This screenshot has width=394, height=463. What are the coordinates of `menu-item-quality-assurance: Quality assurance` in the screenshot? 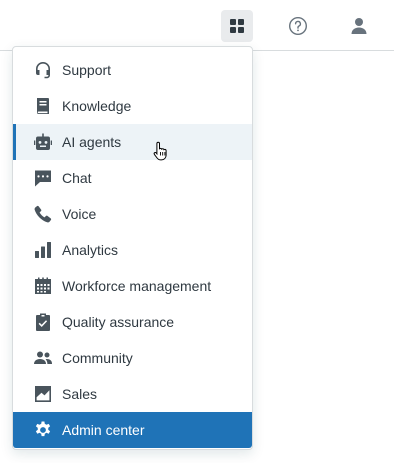 It's located at (132, 322).